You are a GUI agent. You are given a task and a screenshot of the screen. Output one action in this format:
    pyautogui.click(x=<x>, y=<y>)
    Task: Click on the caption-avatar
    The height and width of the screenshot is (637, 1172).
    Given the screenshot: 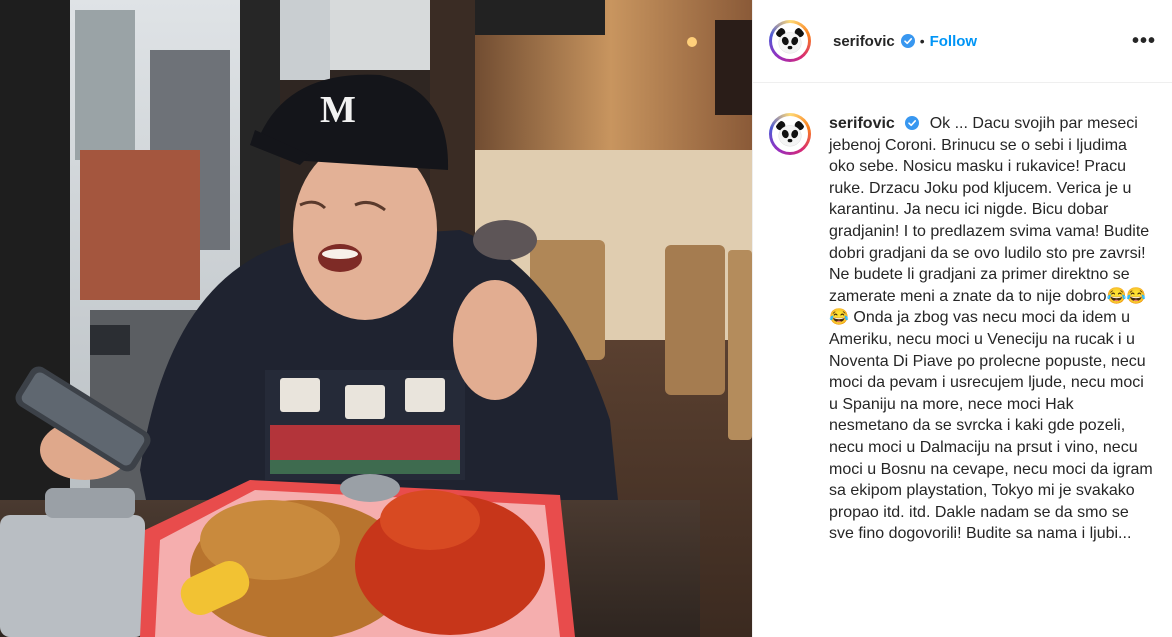 What is the action you would take?
    pyautogui.click(x=790, y=134)
    